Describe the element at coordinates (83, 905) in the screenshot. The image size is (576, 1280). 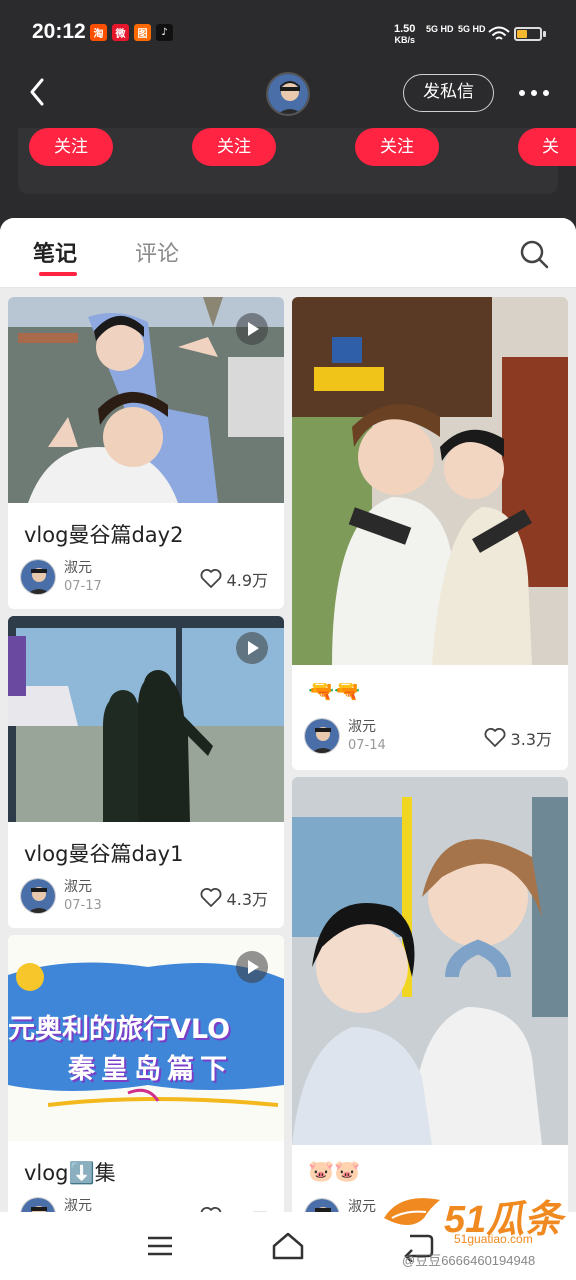
I see `post-date: 07-13` at that location.